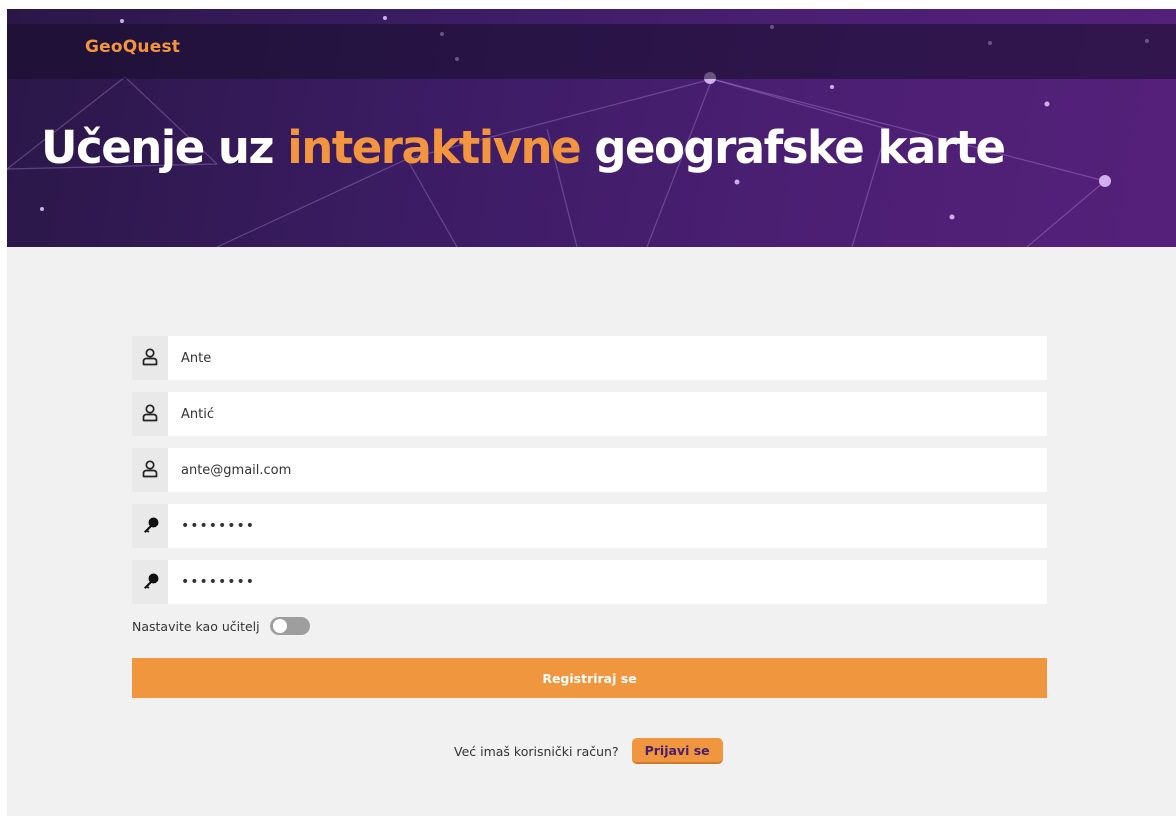 The width and height of the screenshot is (1176, 816). I want to click on last-name-input, so click(607, 414).